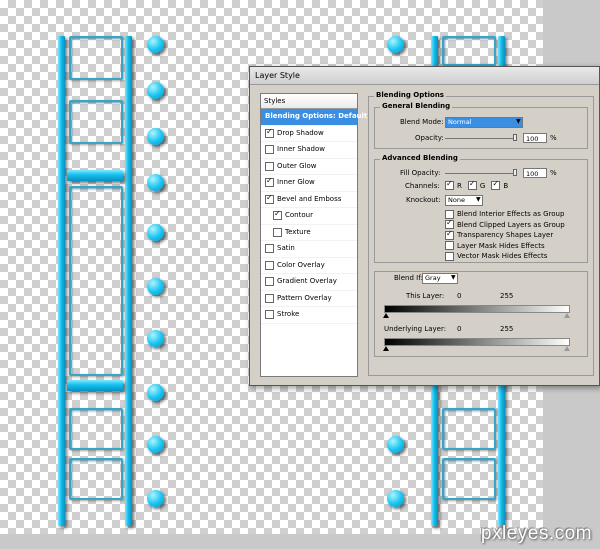 This screenshot has width=600, height=549. I want to click on style-item: Pattern Overlay, so click(309, 299).